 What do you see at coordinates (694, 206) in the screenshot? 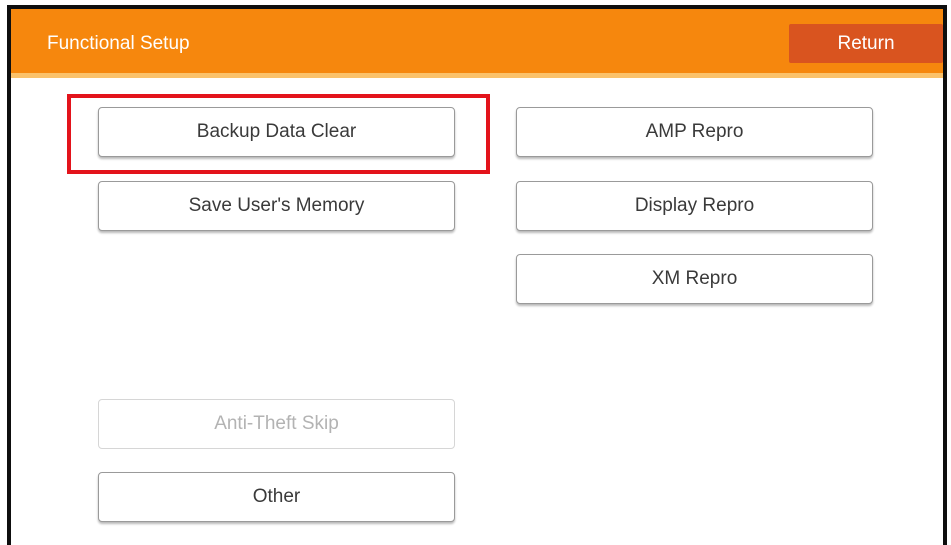
I see `display-repro-button: Display Repro` at bounding box center [694, 206].